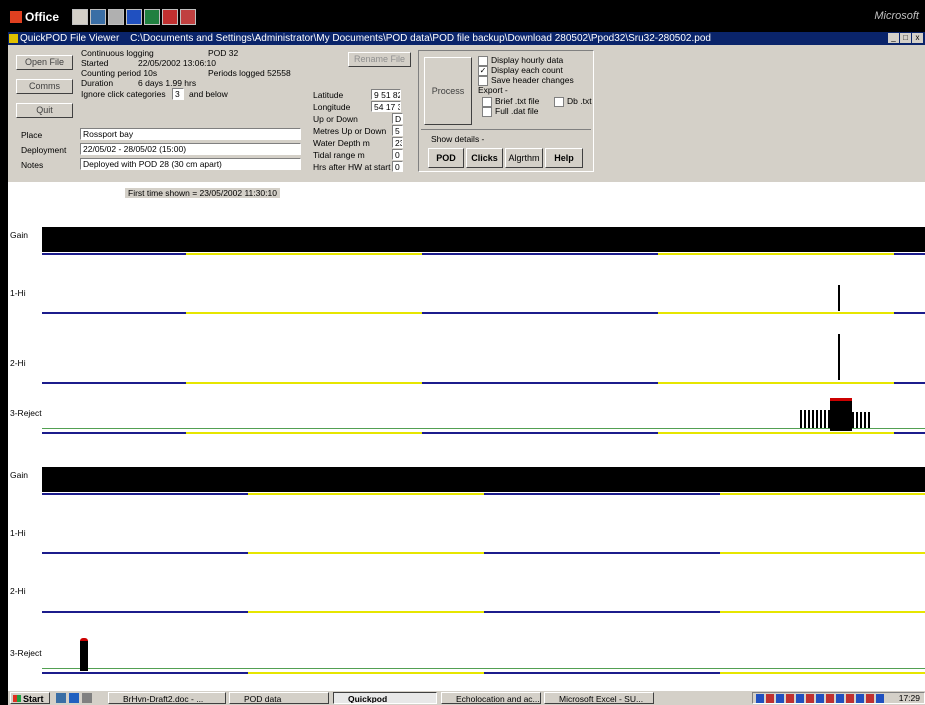 This screenshot has height=705, width=925. I want to click on pod-button: POD, so click(446, 158).